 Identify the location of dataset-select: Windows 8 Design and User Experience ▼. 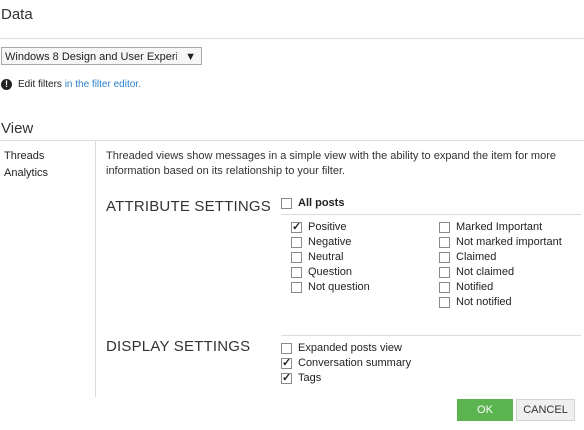
(101, 56).